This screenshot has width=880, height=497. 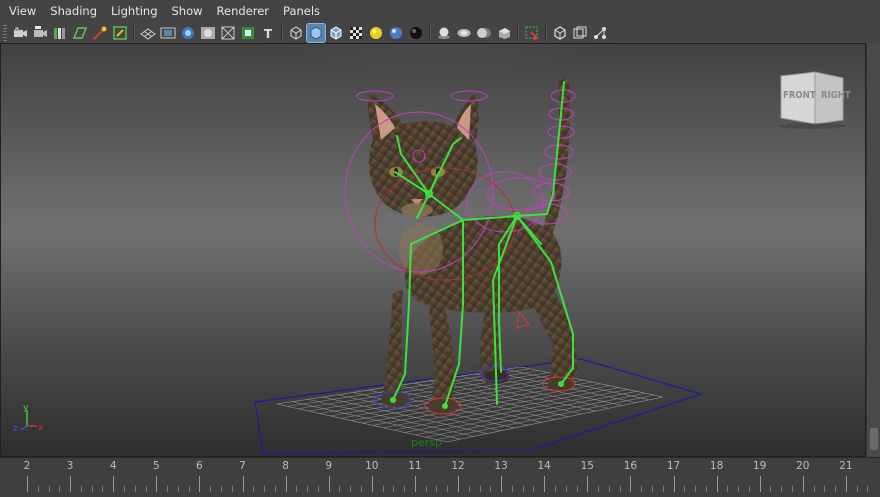 I want to click on frame-tick-label: 14, so click(x=544, y=466).